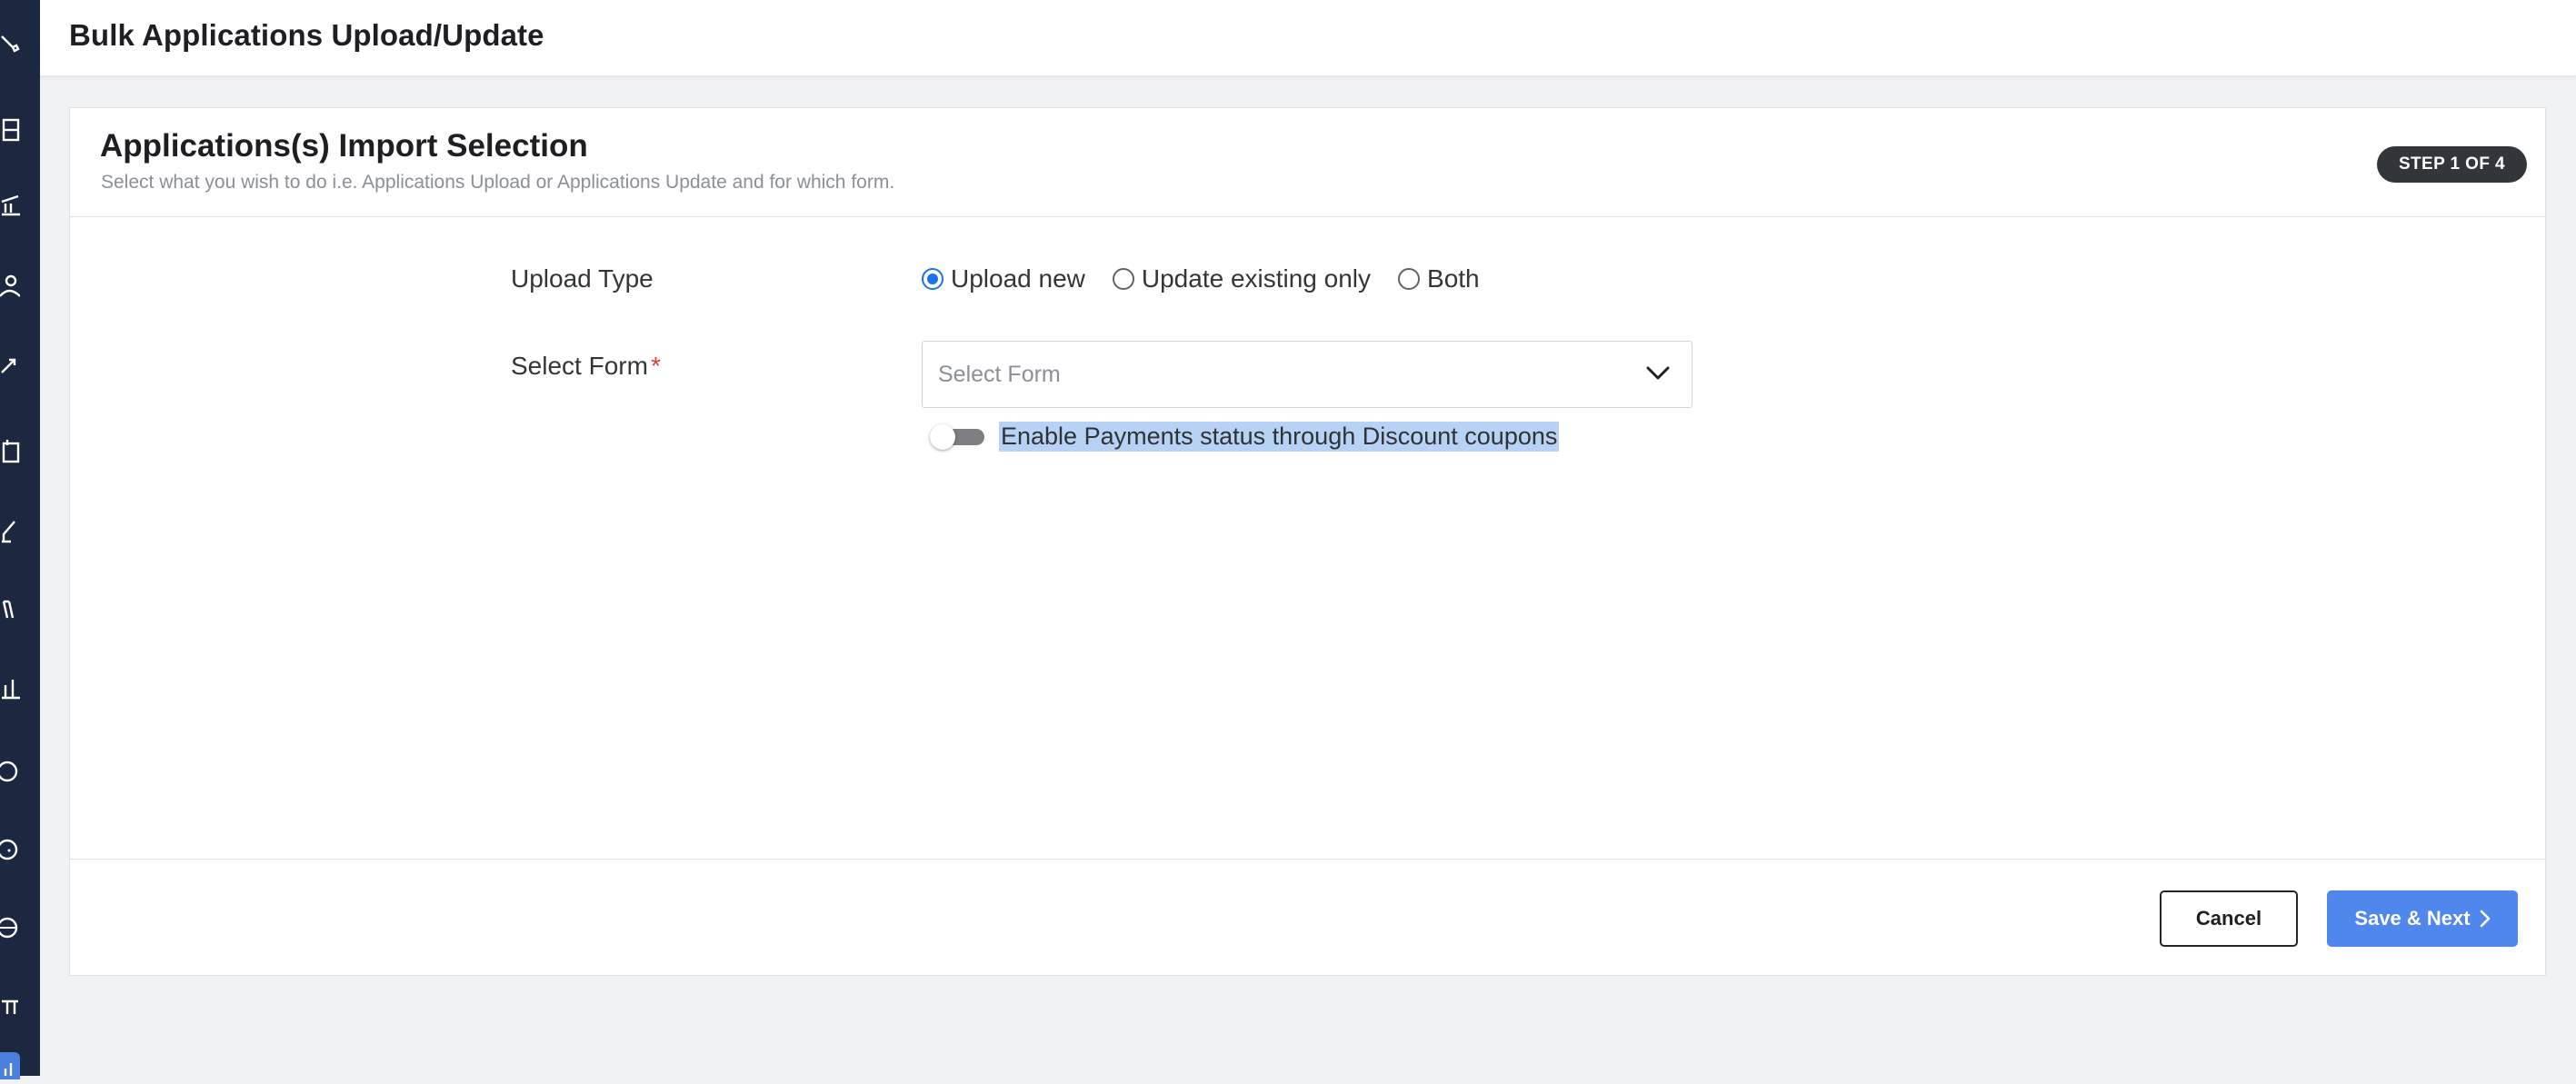 The width and height of the screenshot is (2576, 1084). Describe the element at coordinates (2229, 918) in the screenshot. I see `cancel-button: Cancel` at that location.